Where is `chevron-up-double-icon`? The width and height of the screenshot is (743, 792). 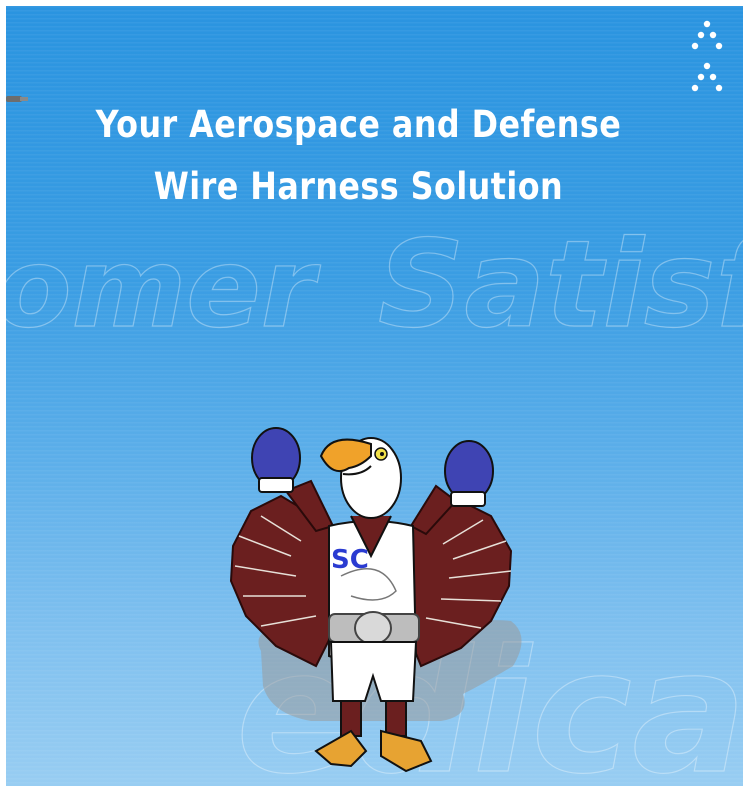
chevron-up-double-icon is located at coordinates (707, 60).